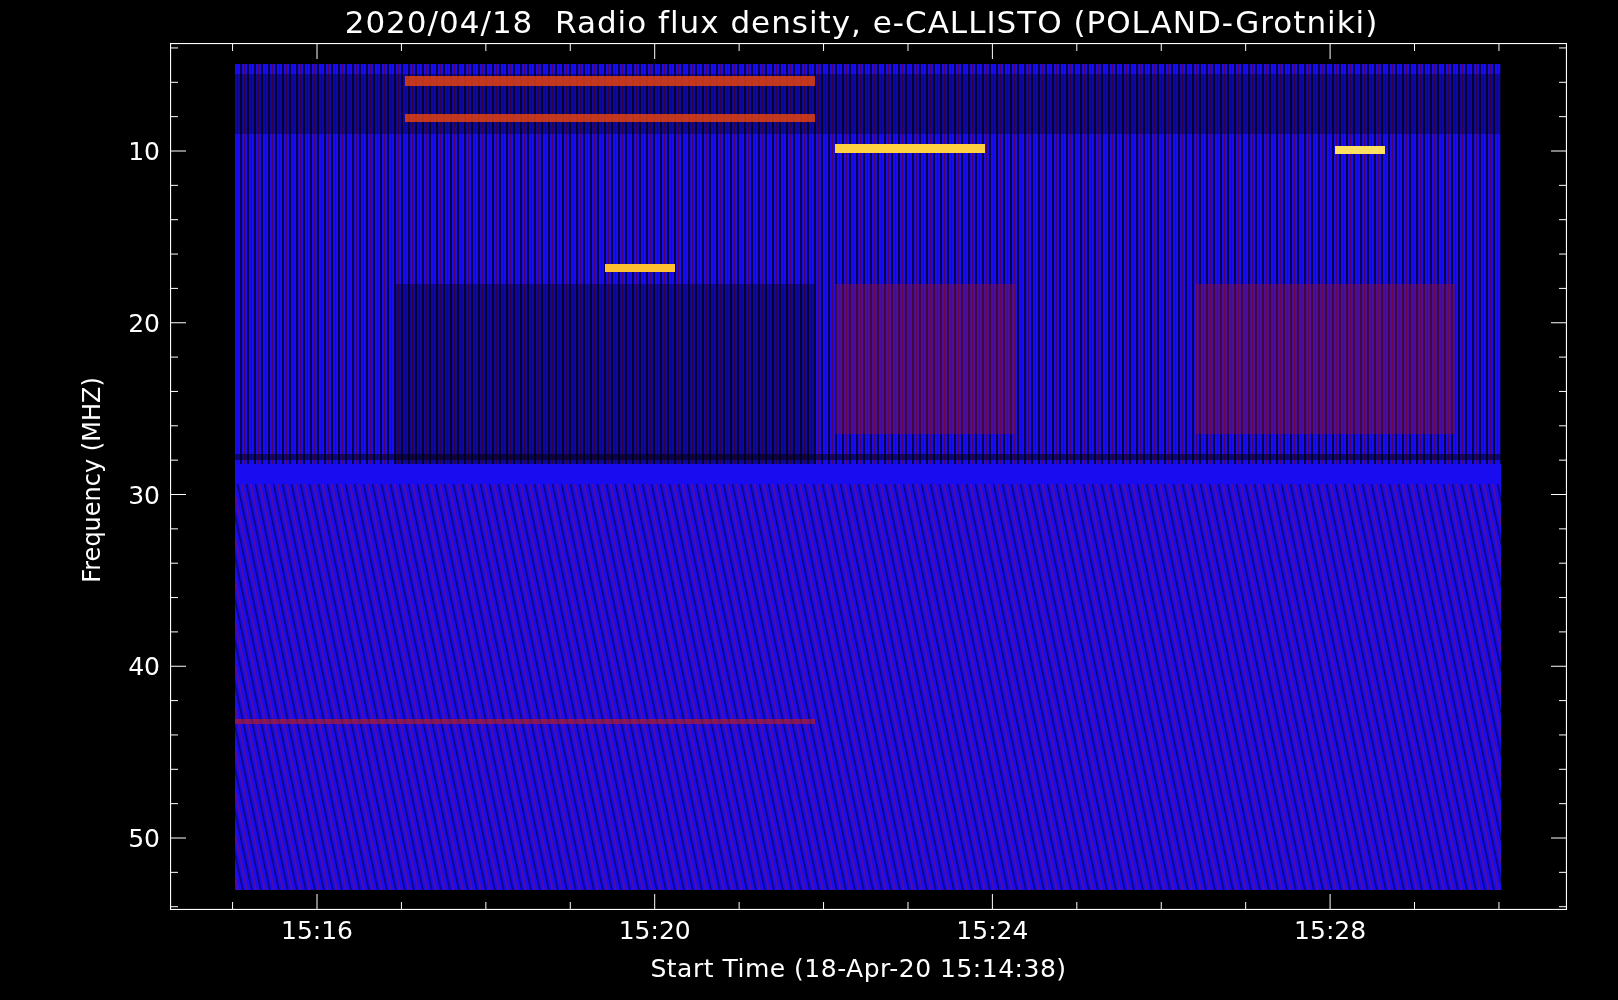 This screenshot has height=1000, width=1618. Describe the element at coordinates (144, 323) in the screenshot. I see `y-tick-label: 20` at that location.